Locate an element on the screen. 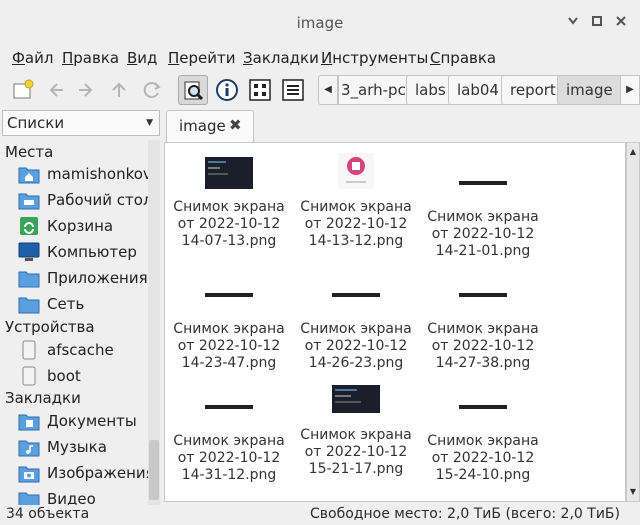 This screenshot has width=640, height=525. info-view-button is located at coordinates (227, 90).